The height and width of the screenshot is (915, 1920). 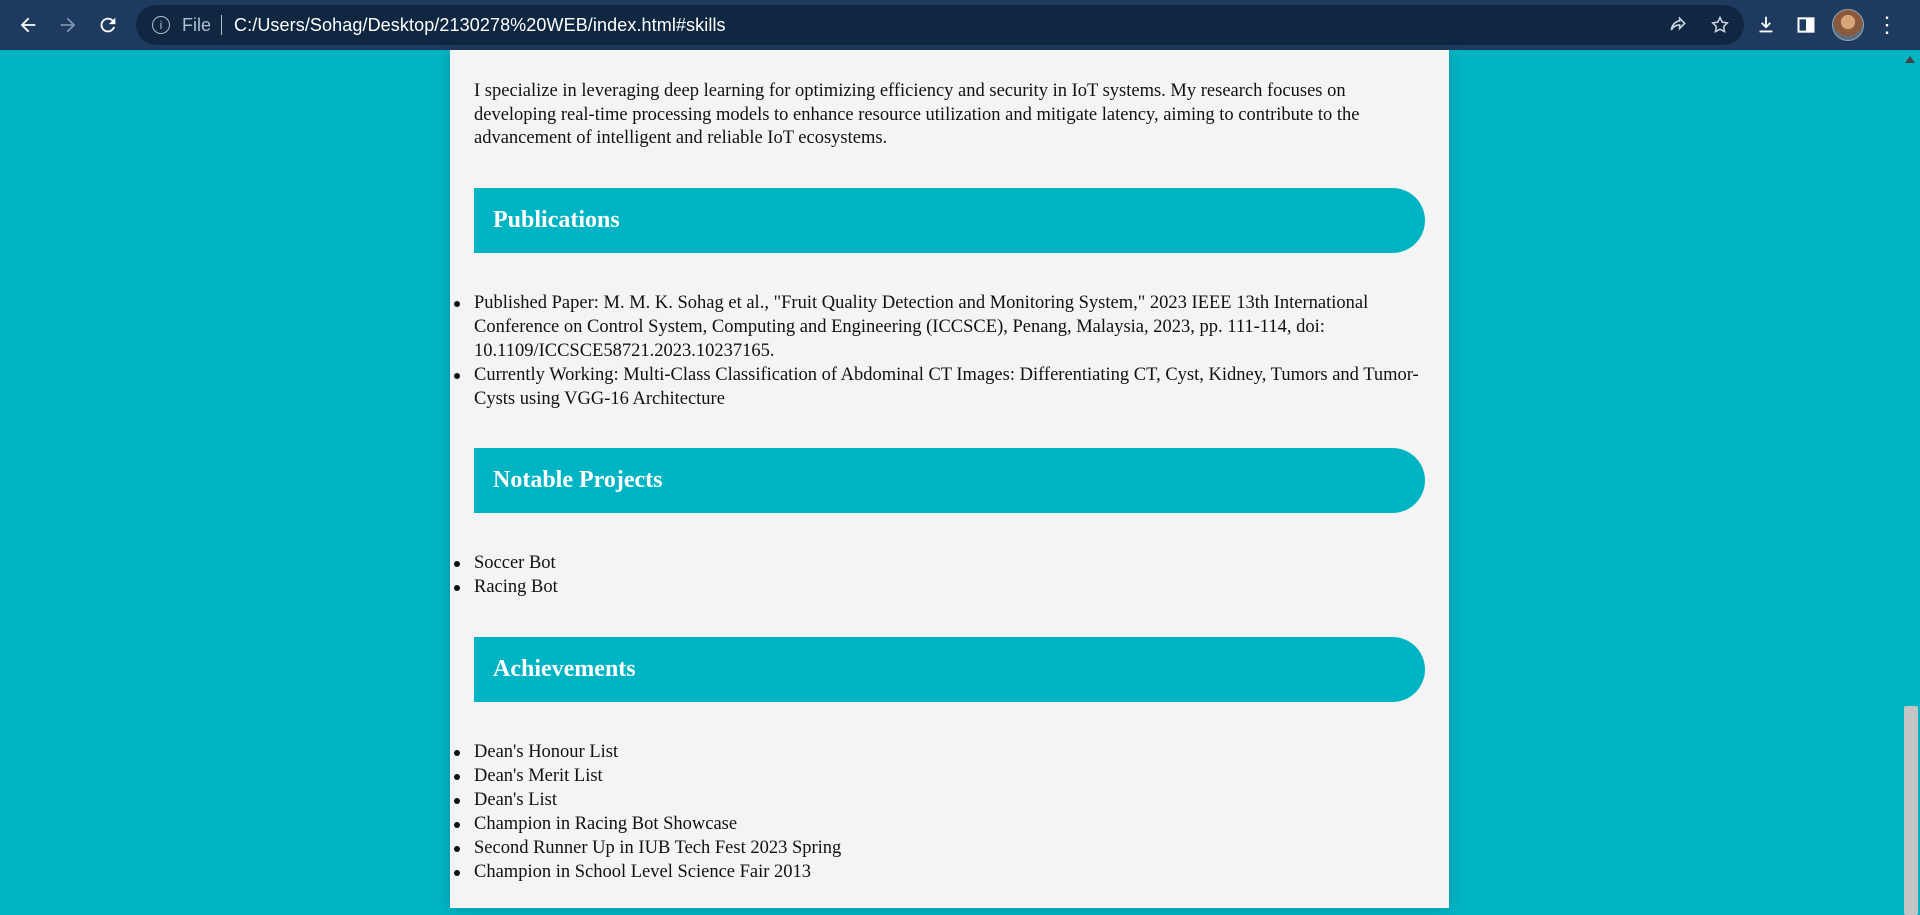 What do you see at coordinates (556, 220) in the screenshot?
I see `section-title: Publications` at bounding box center [556, 220].